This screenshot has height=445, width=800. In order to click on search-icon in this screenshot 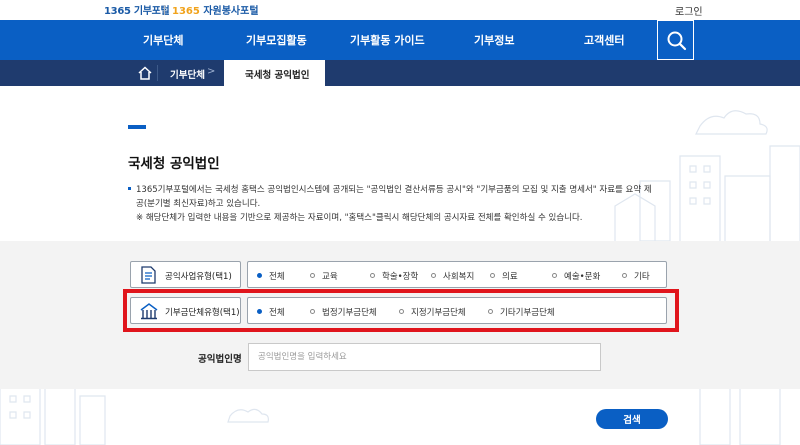, I will do `click(677, 41)`.